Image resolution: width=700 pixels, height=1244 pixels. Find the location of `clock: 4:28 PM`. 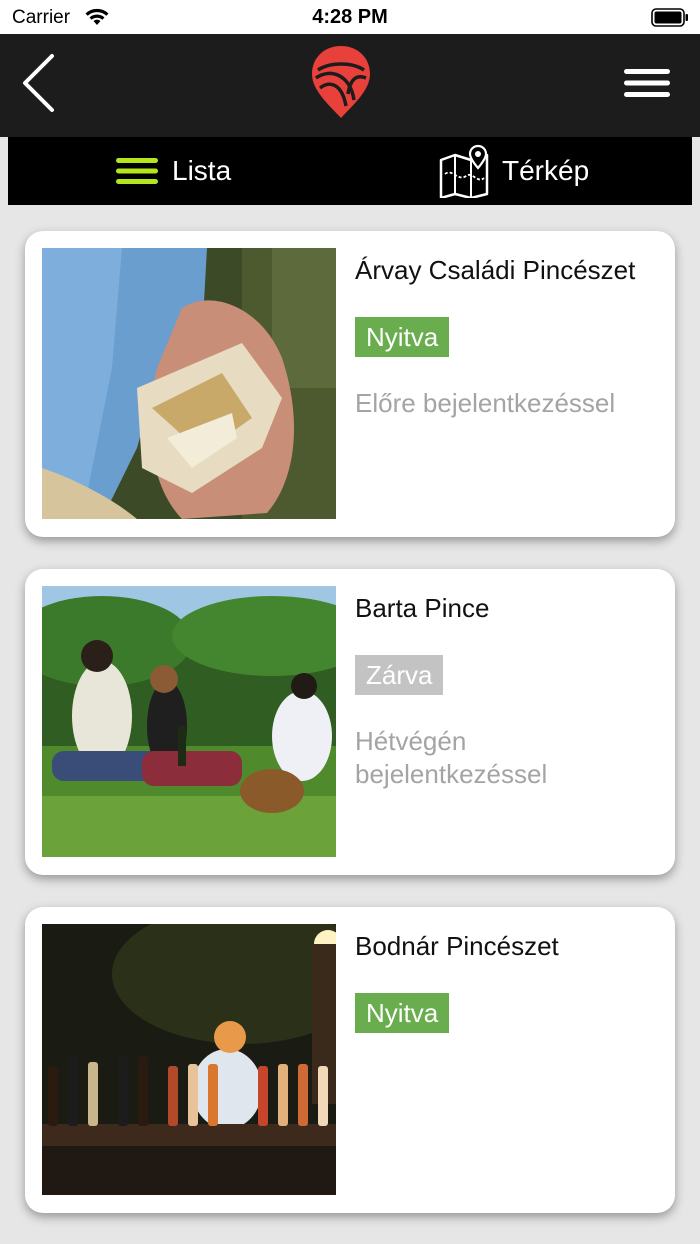

clock: 4:28 PM is located at coordinates (350, 17).